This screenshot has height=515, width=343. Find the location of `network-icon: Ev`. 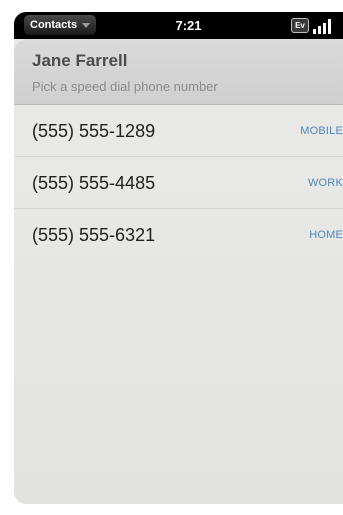

network-icon: Ev is located at coordinates (300, 25).